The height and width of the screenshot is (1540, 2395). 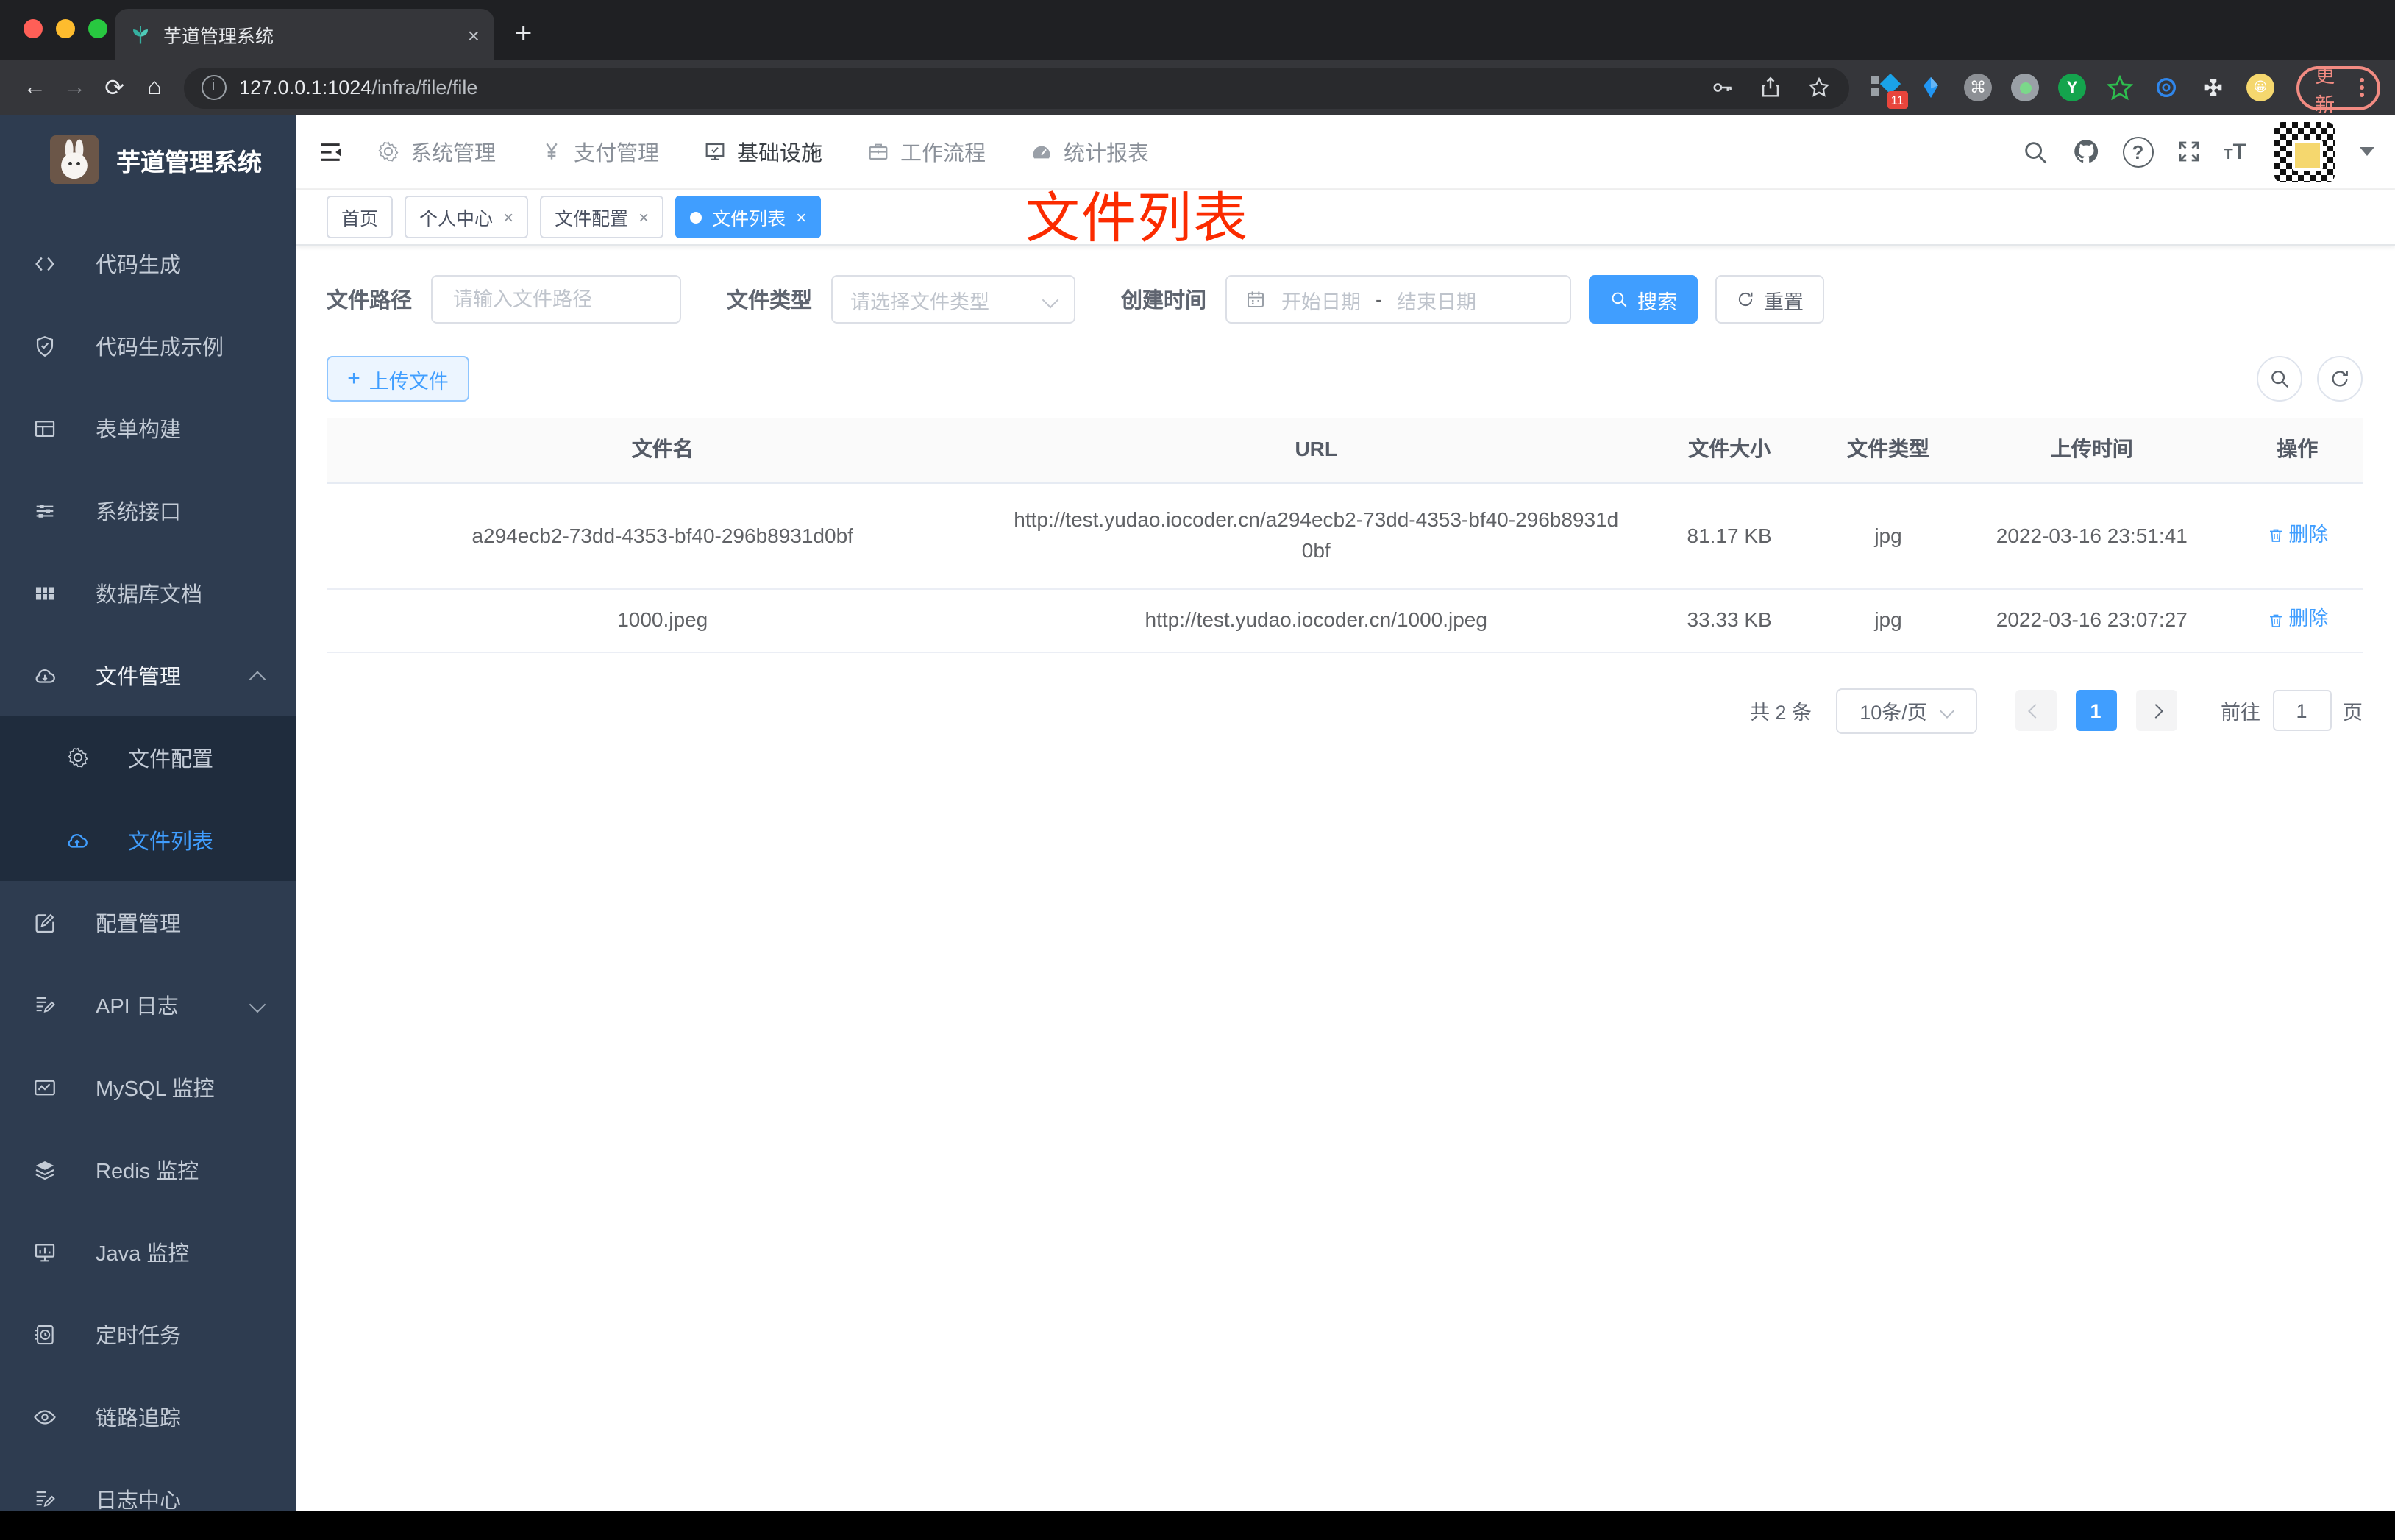 I want to click on extension-star-icon, so click(x=2119, y=87).